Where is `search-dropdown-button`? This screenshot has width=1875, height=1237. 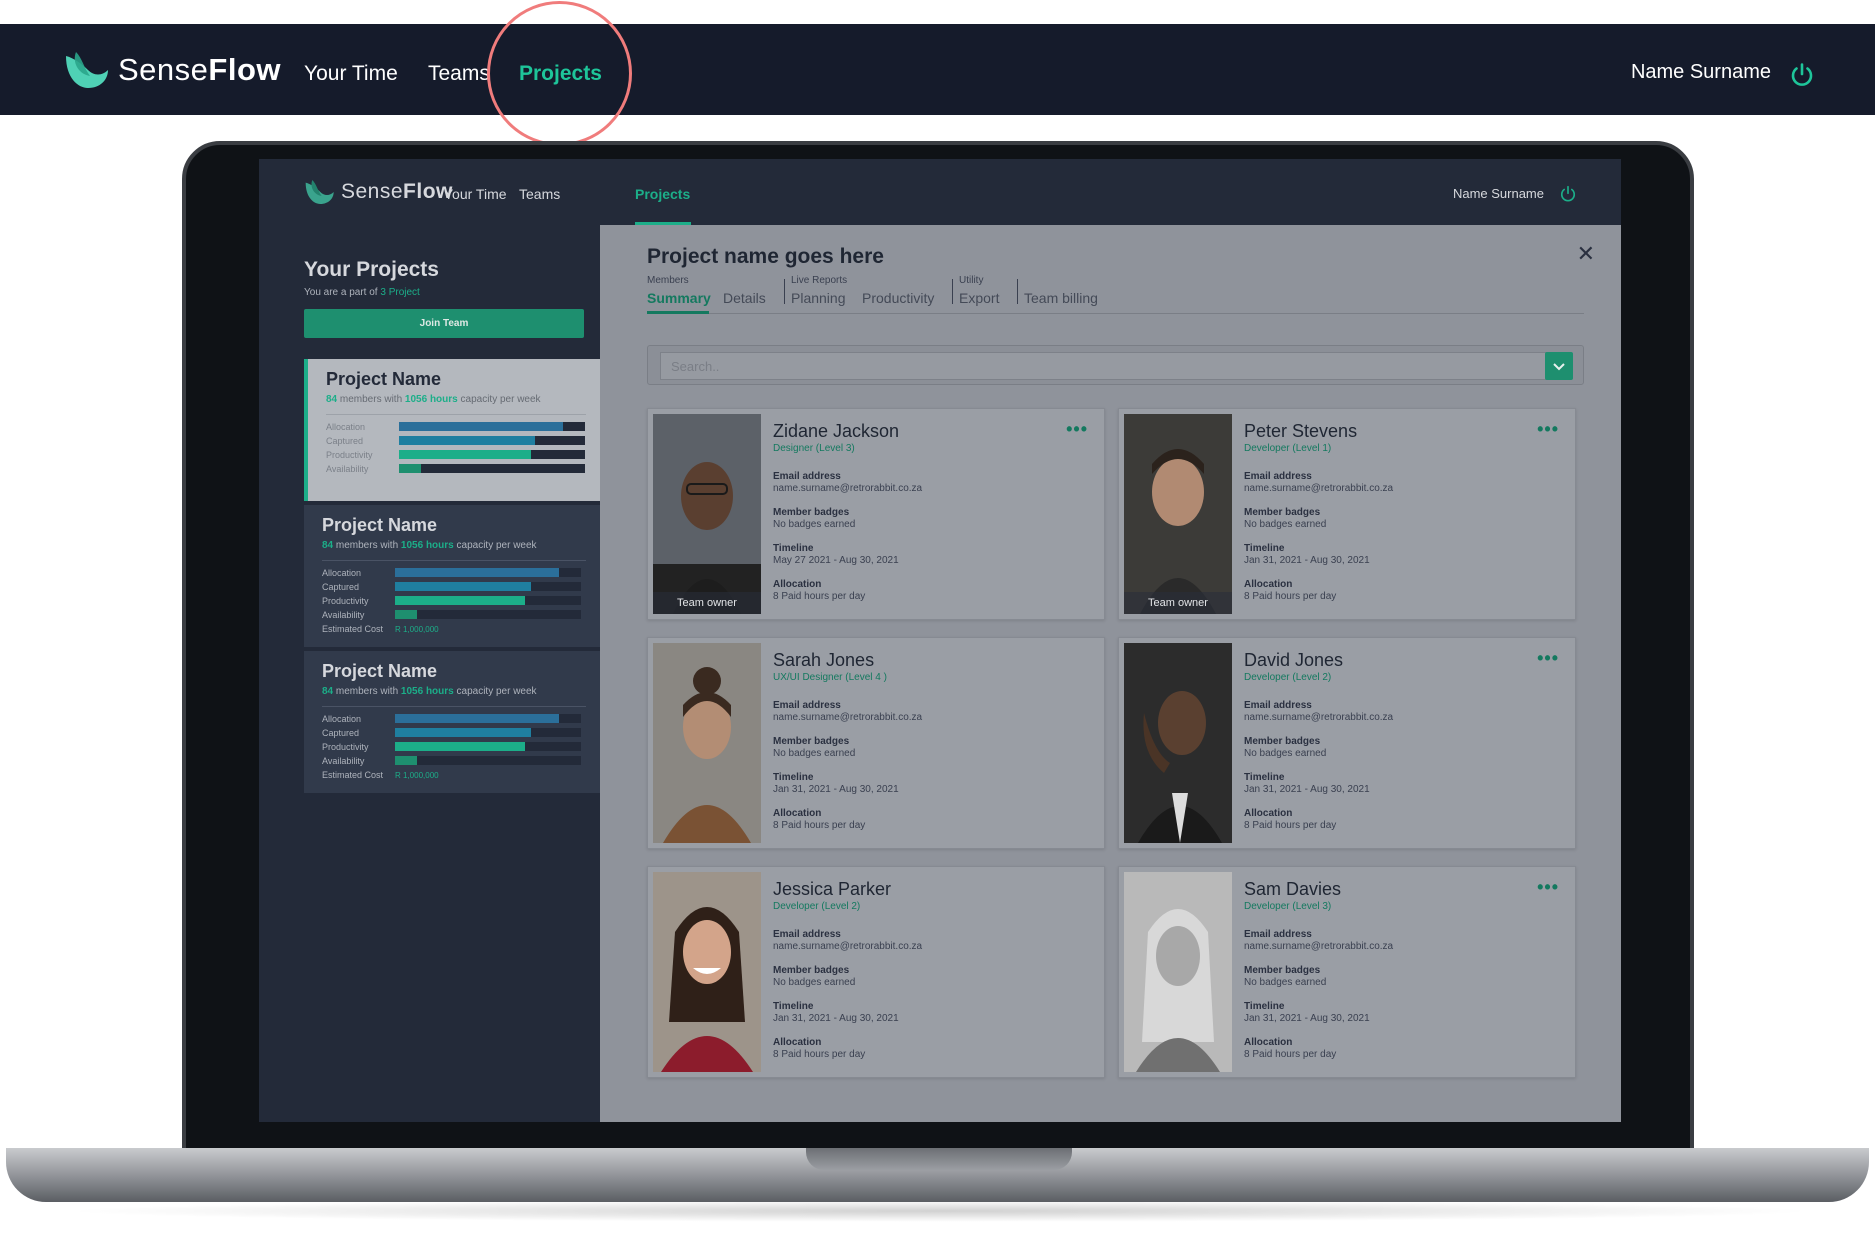 search-dropdown-button is located at coordinates (1559, 366).